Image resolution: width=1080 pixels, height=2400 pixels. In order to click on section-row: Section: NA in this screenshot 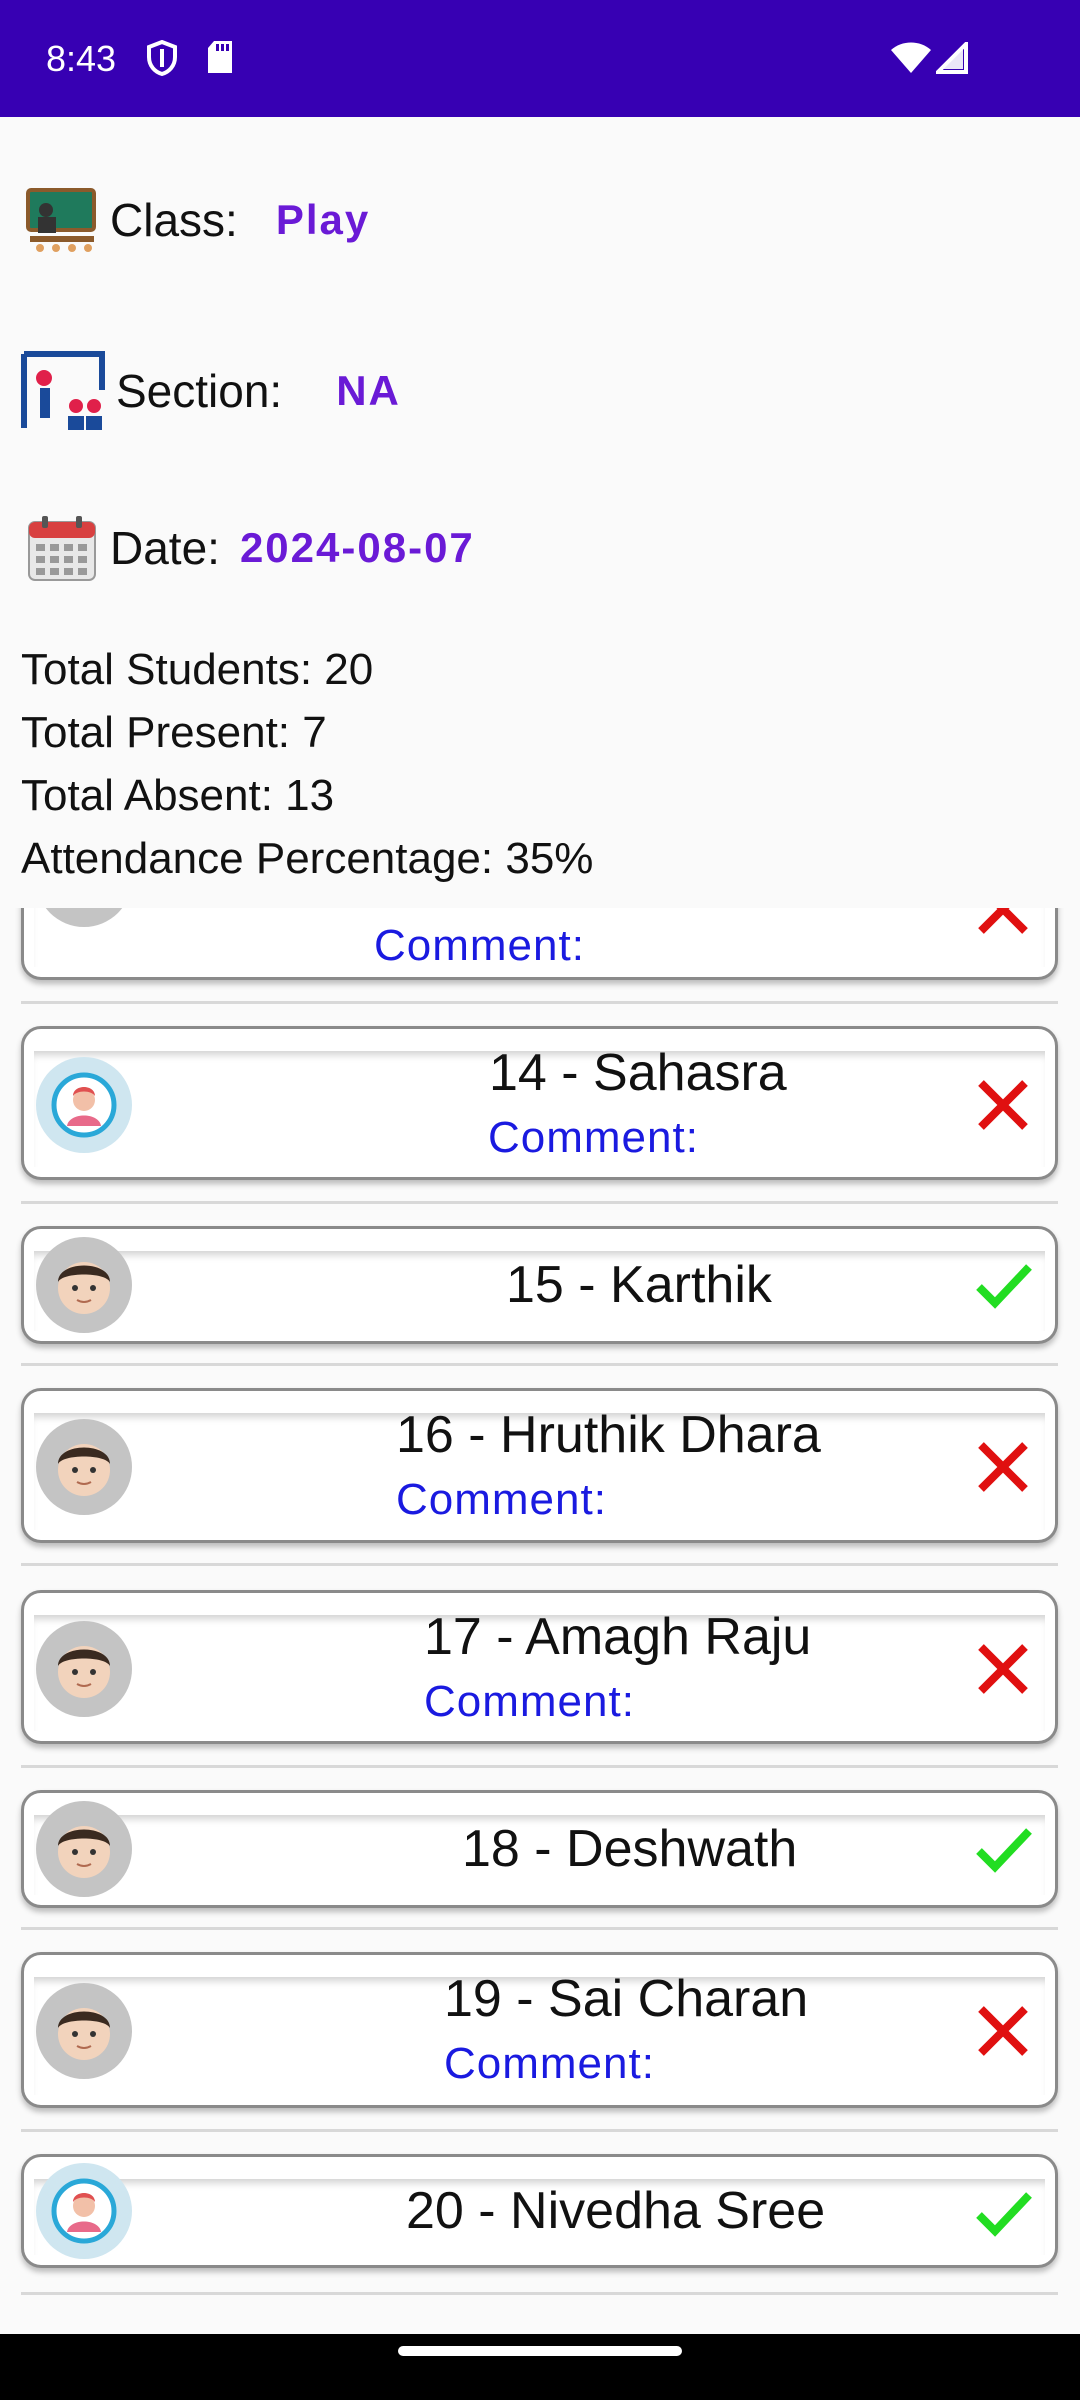, I will do `click(210, 391)`.